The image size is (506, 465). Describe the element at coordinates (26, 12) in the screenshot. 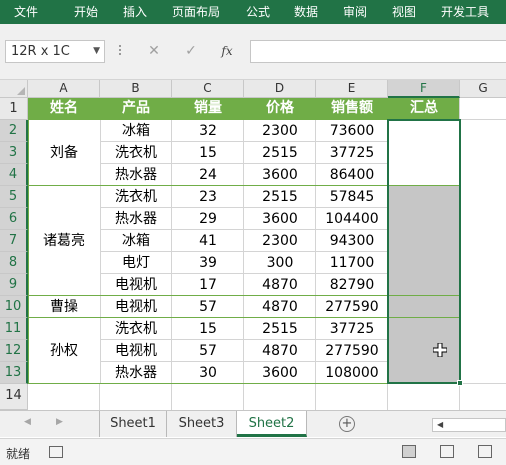

I see `ribbon-tab-file: 文件` at that location.